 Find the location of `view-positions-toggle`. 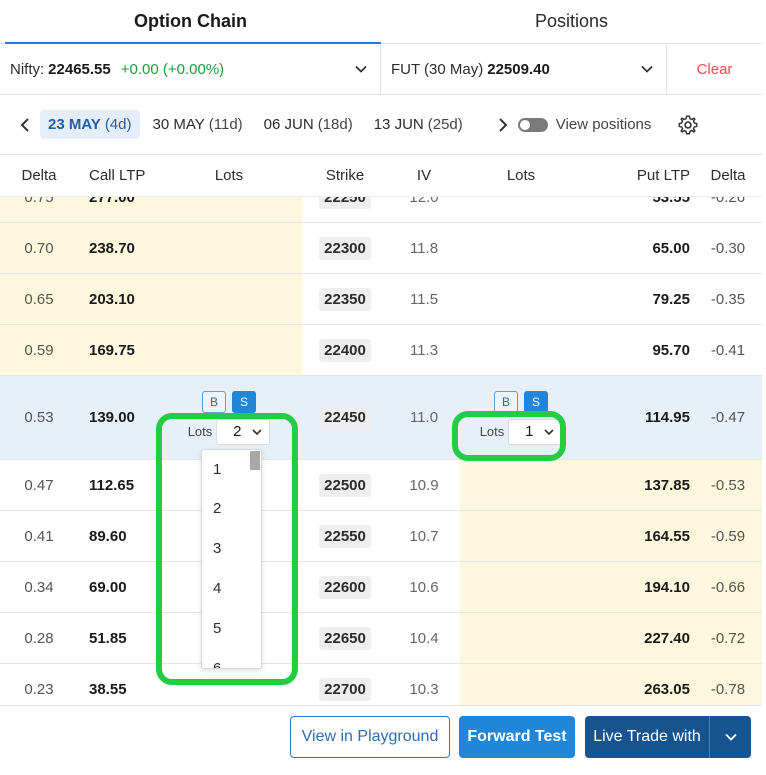

view-positions-toggle is located at coordinates (532, 124).